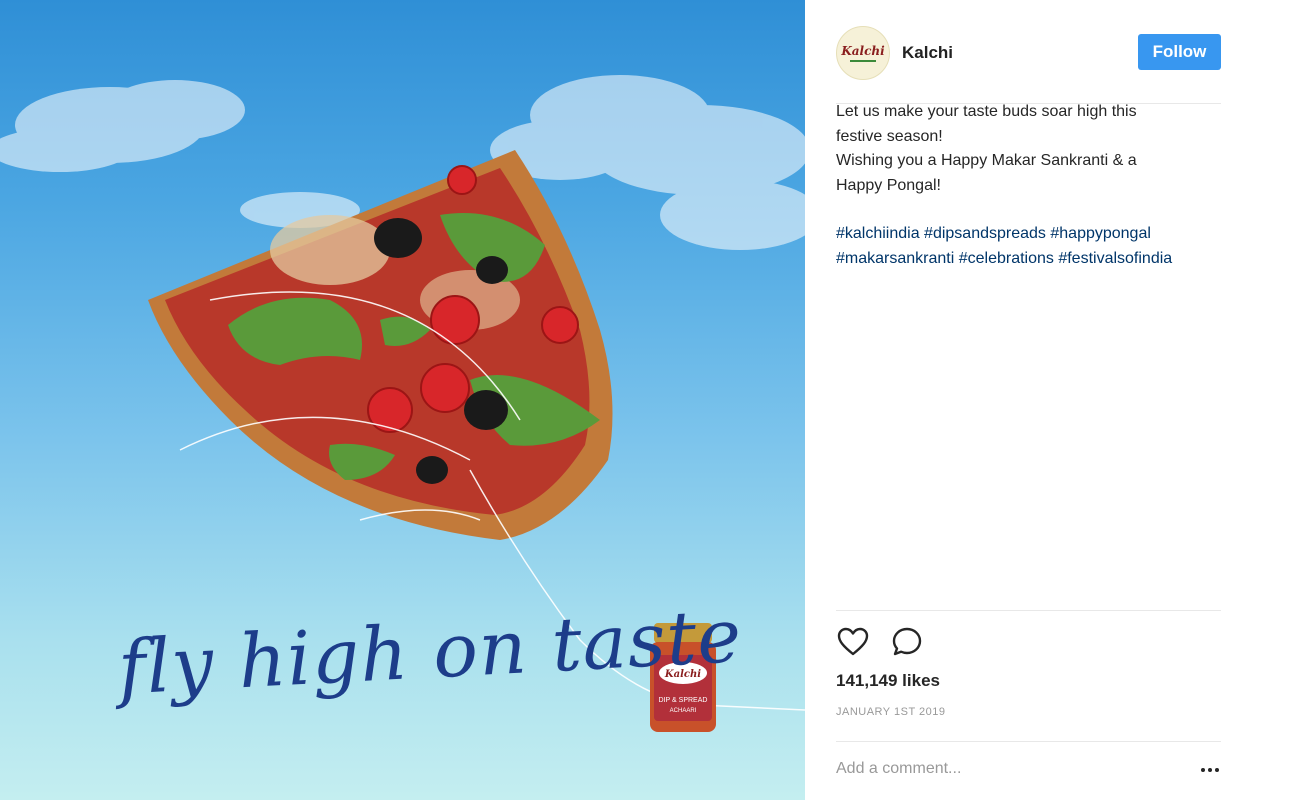 The width and height of the screenshot is (1300, 800). What do you see at coordinates (1028, 610) in the screenshot?
I see `actions-divider` at bounding box center [1028, 610].